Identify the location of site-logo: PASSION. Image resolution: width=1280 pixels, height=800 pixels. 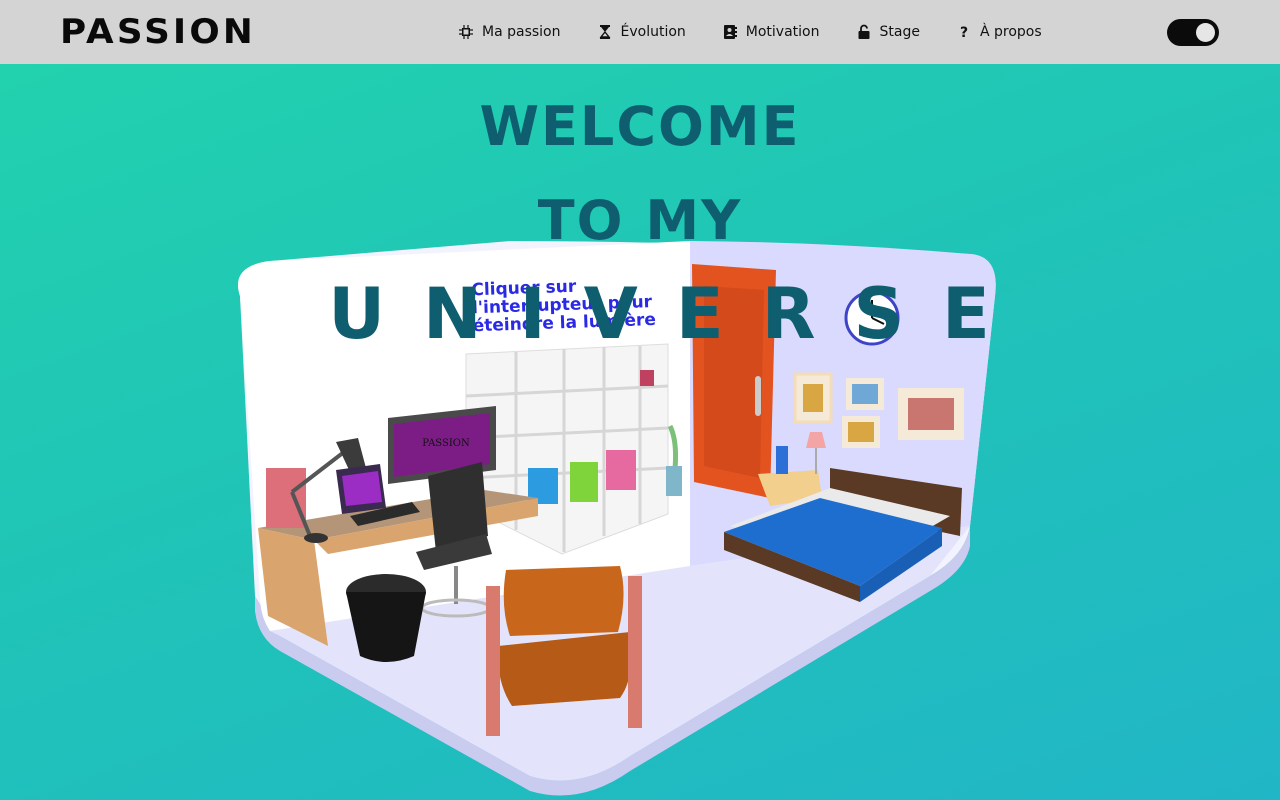
(158, 32).